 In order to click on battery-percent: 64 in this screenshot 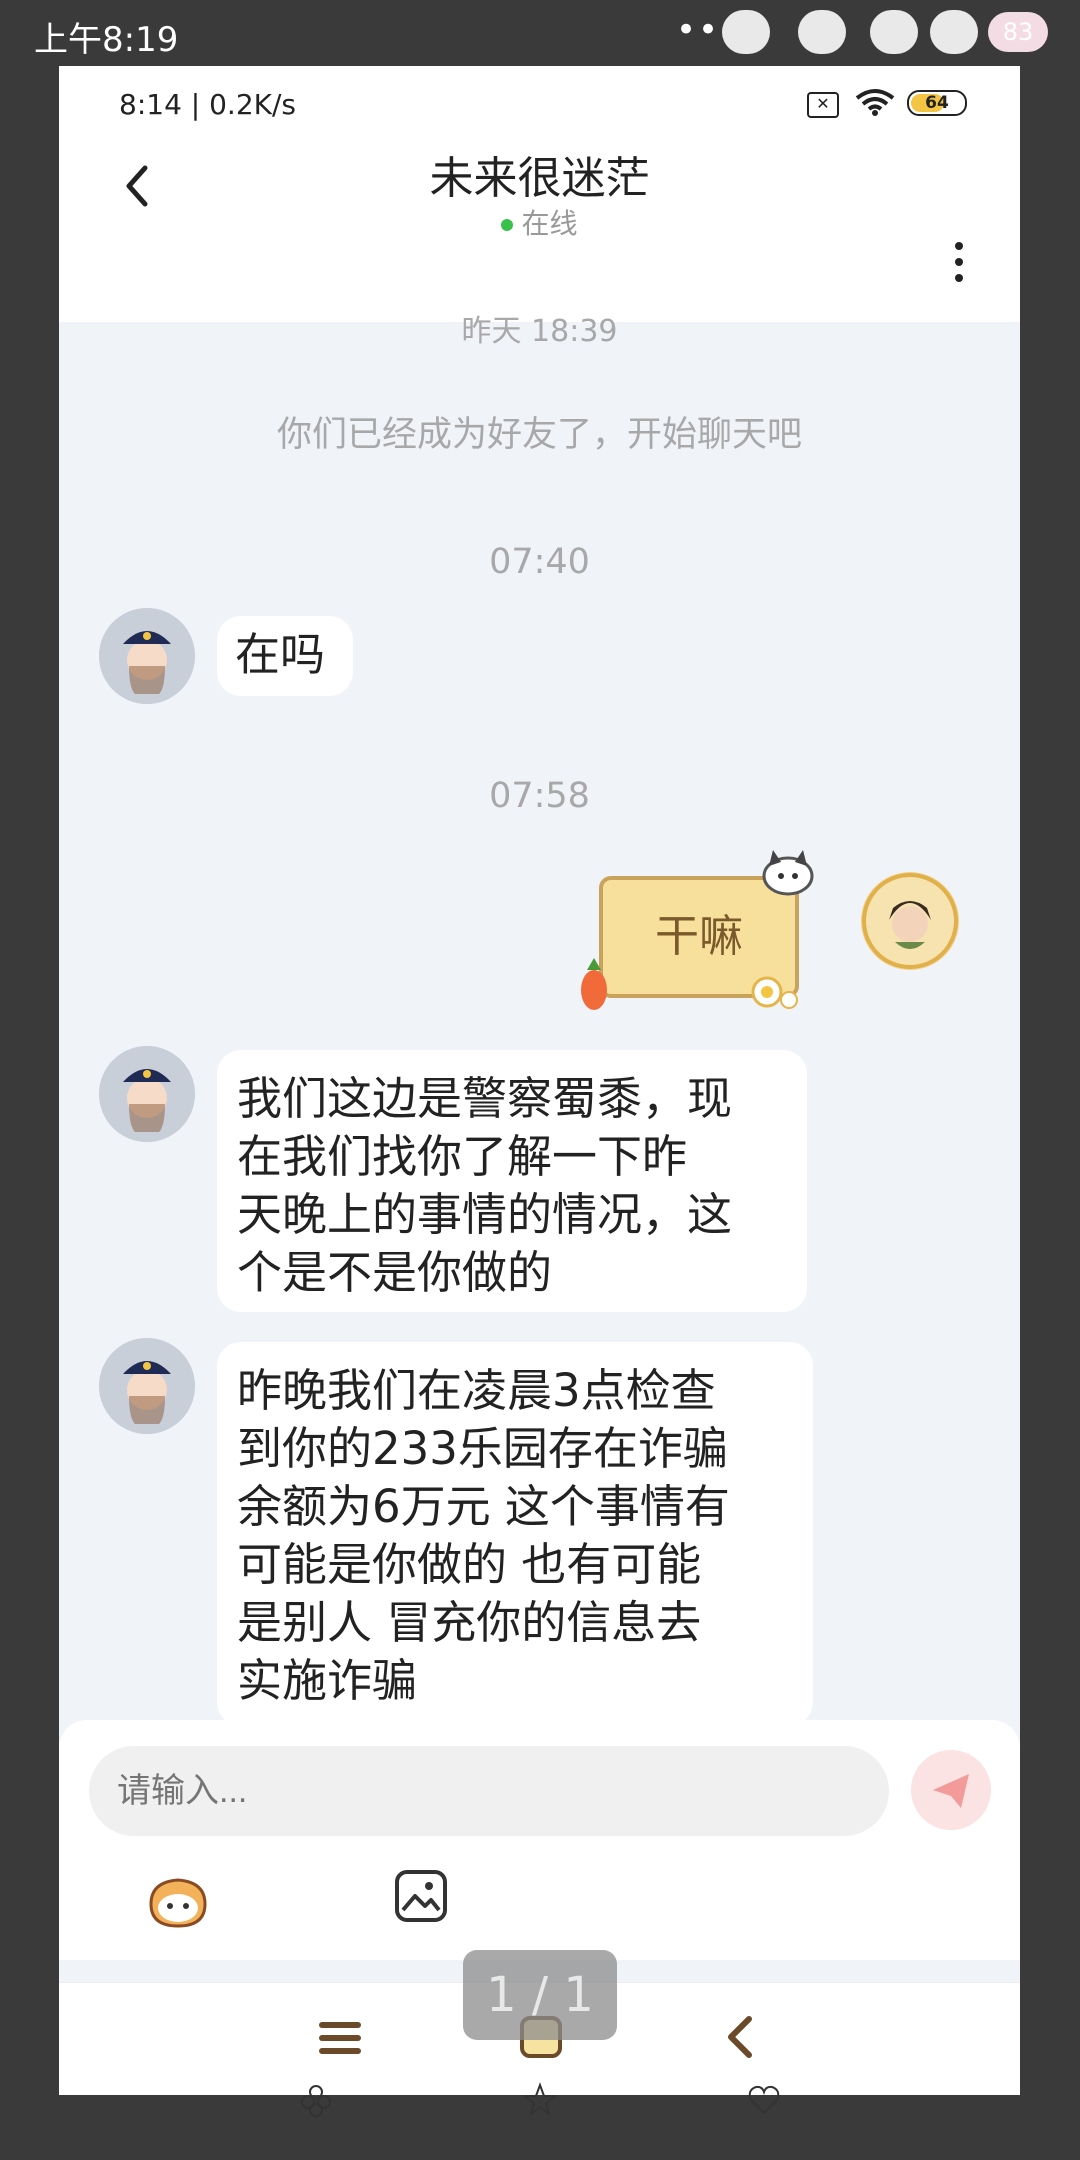, I will do `click(937, 103)`.